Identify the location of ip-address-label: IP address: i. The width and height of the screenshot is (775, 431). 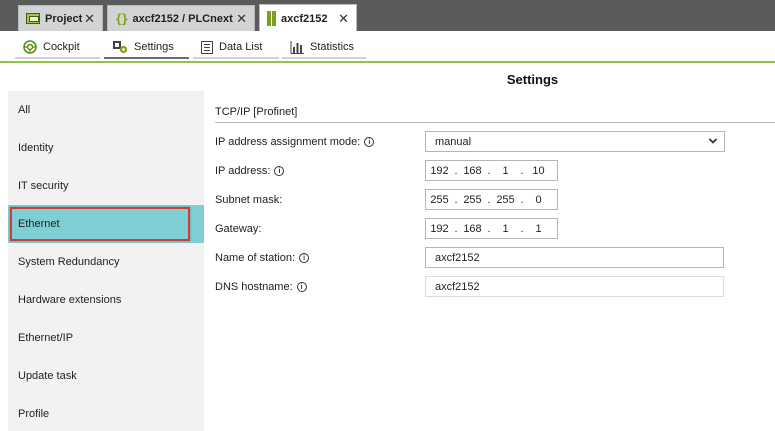
(250, 171).